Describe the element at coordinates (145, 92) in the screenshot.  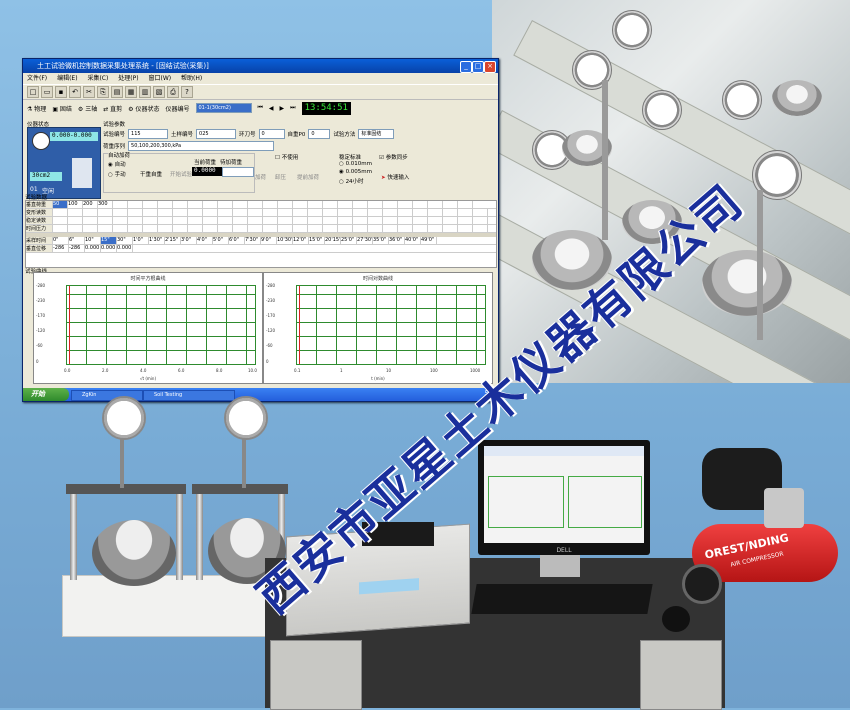
I see `table-icon: ▥` at that location.